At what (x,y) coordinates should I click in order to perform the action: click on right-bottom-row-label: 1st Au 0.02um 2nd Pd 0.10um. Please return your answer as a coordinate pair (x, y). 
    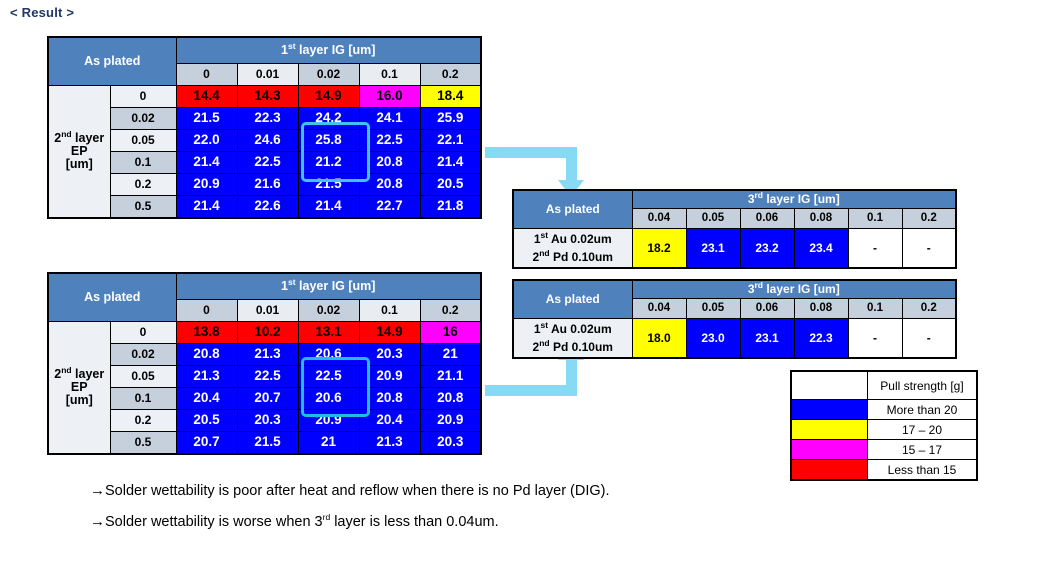
    Looking at the image, I should click on (572, 338).